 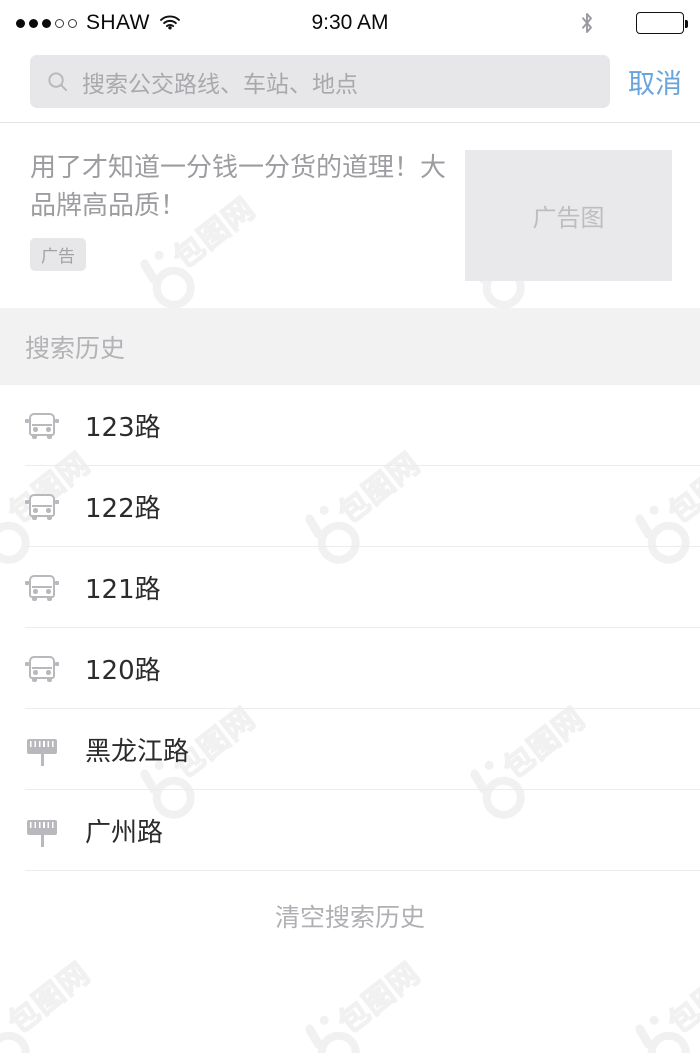 What do you see at coordinates (123, 428) in the screenshot?
I see `list-item-label: 123路` at bounding box center [123, 428].